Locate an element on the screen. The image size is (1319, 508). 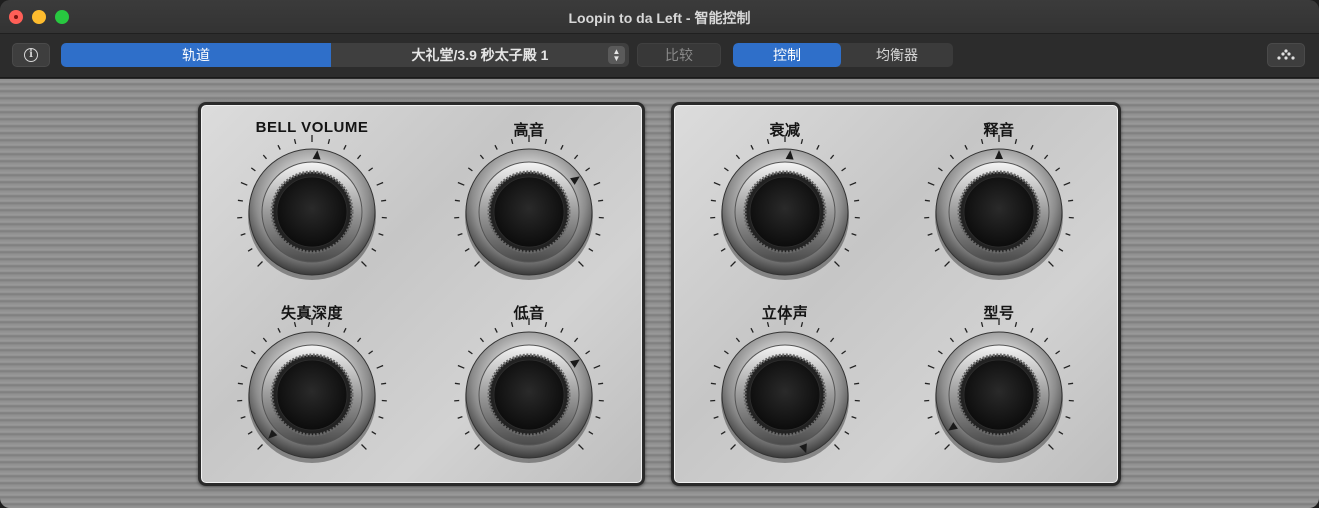
tab-eq: 均衡器 is located at coordinates (897, 55).